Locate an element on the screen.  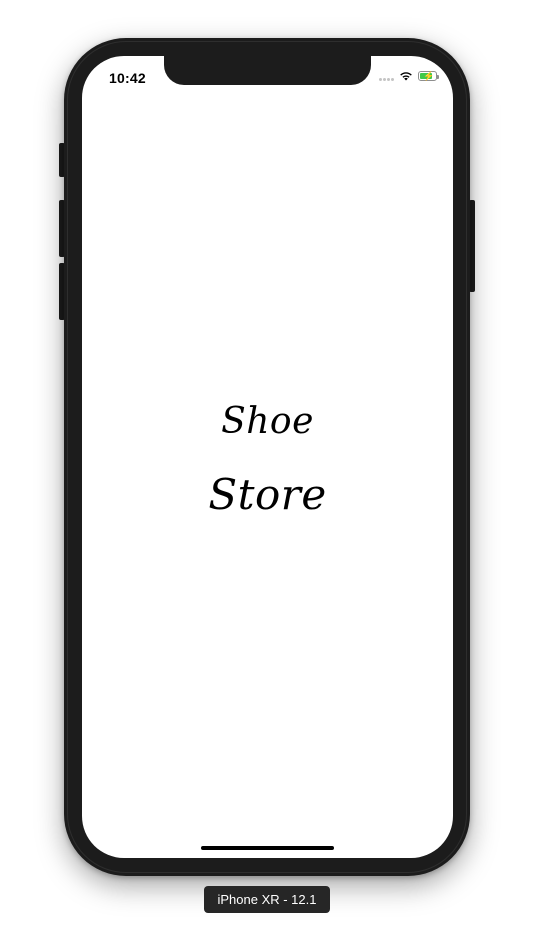
signal-dots-icon is located at coordinates (386, 76).